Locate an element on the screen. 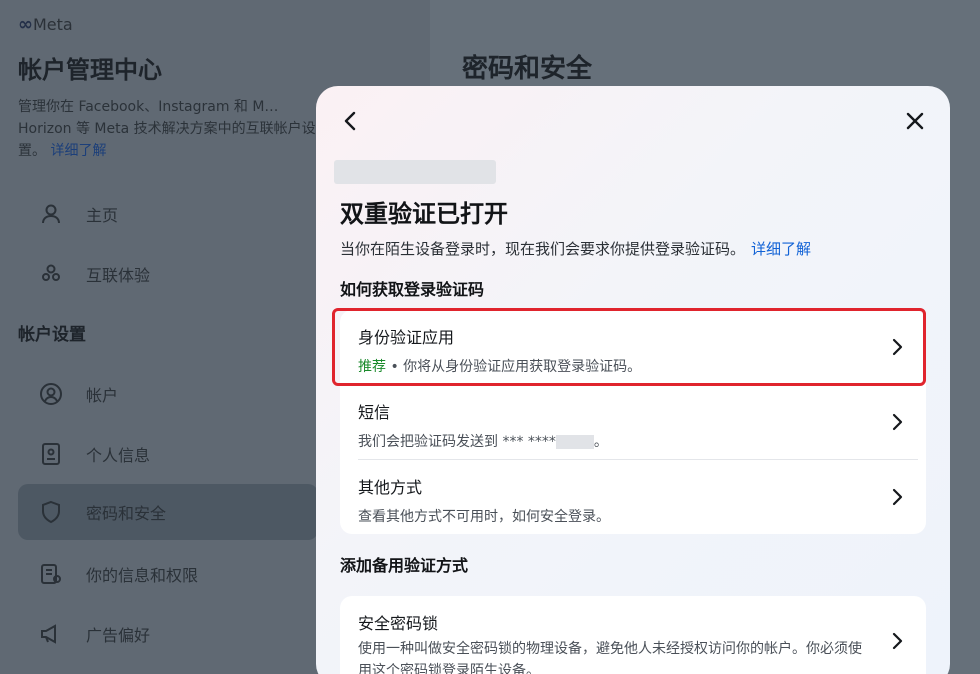 This screenshot has height=674, width=980. modal-title: 双重验证已打开 is located at coordinates (424, 214).